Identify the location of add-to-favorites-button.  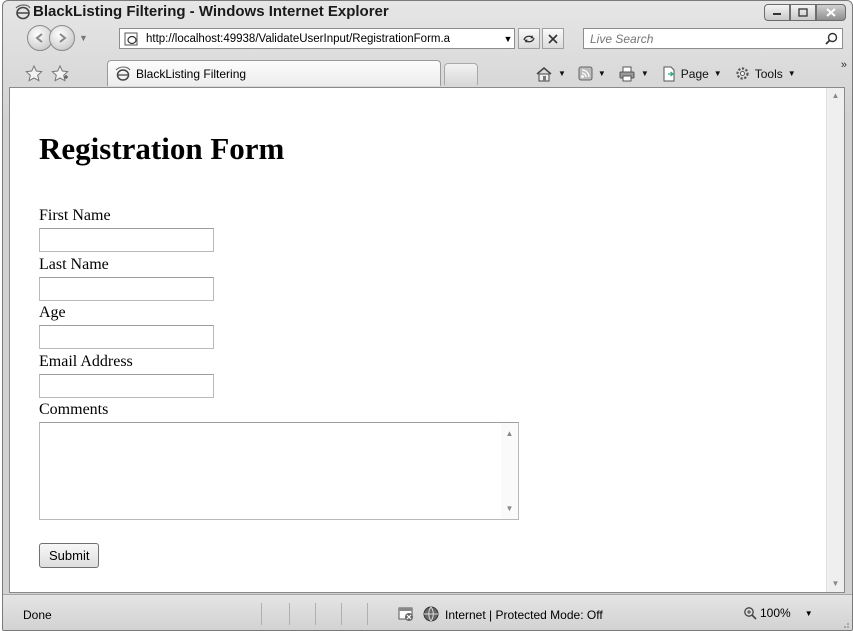
(60, 74).